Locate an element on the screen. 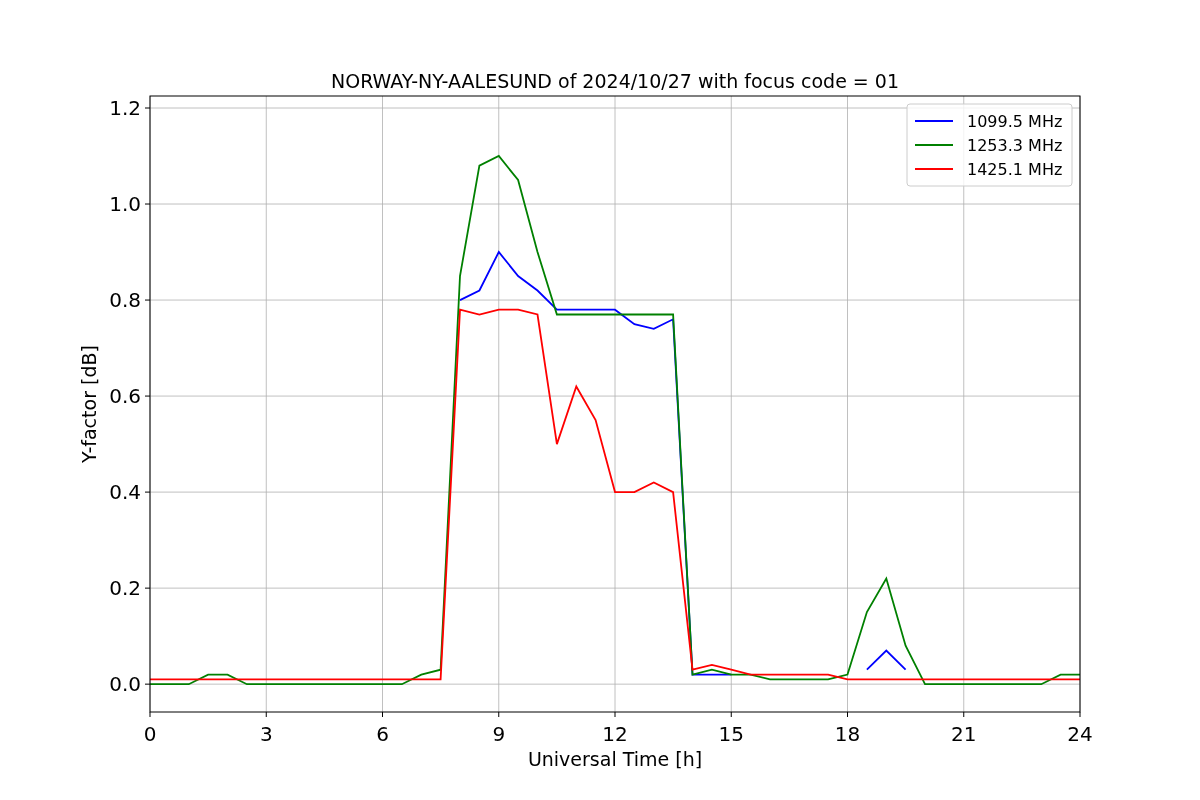 The height and width of the screenshot is (800, 1200). legend-label: 1425.1 MHz is located at coordinates (1015, 169).